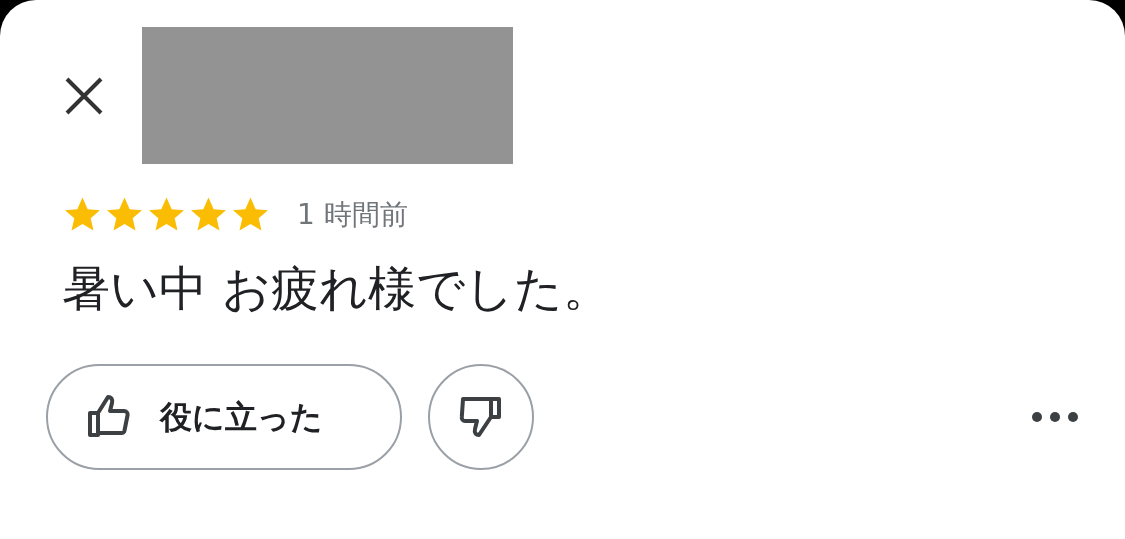 Image resolution: width=1125 pixels, height=539 pixels. I want to click on thumbs-down-button, so click(481, 417).